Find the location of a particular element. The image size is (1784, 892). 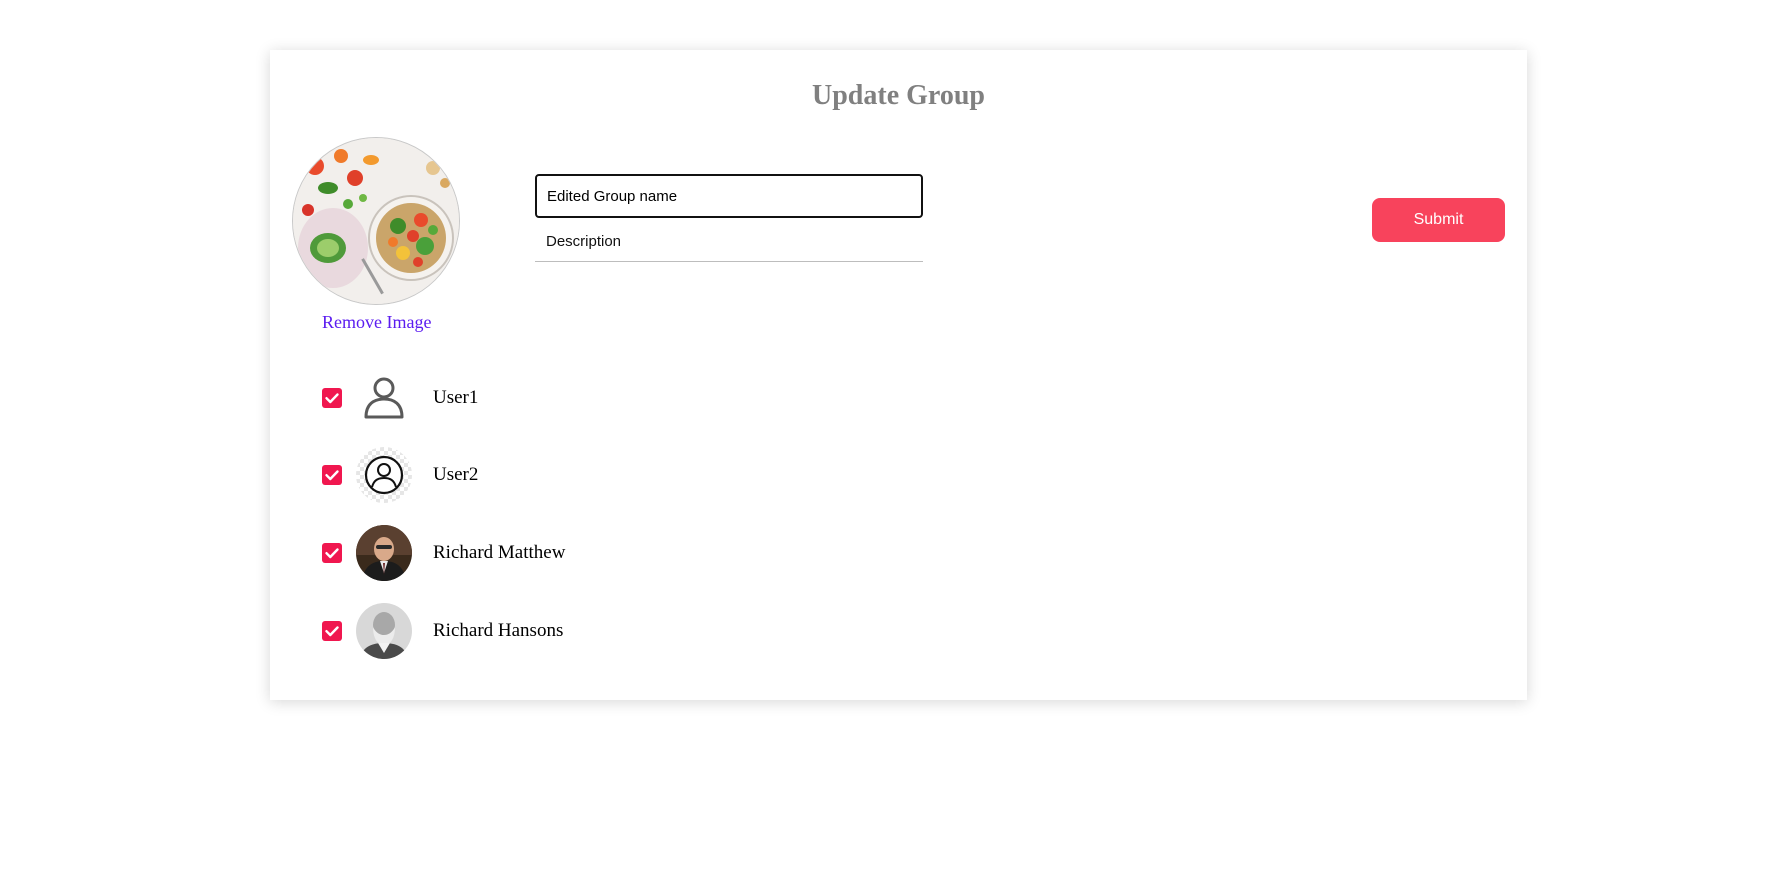

remove-image-link: Remove Image is located at coordinates (376, 322).